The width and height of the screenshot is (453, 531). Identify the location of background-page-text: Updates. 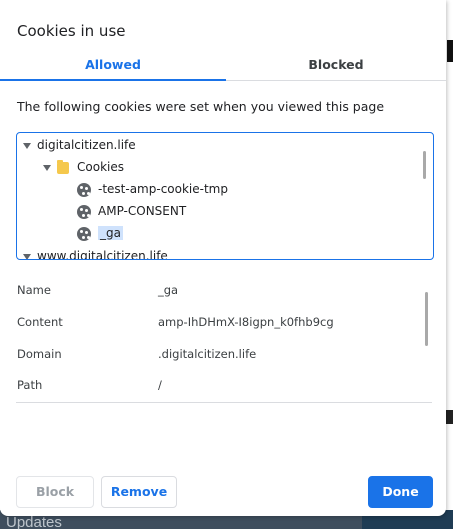
(34, 522).